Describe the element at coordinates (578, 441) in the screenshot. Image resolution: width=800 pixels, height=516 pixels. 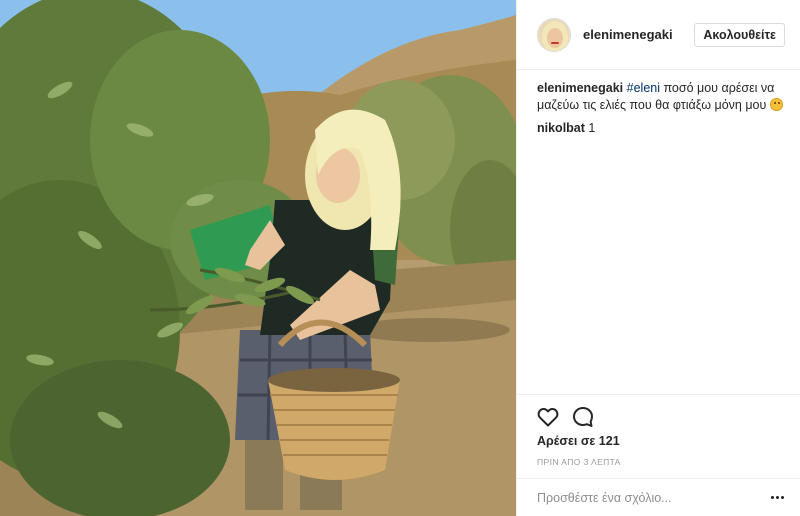
I see `likes-count: Αρέσει σε 121` at that location.